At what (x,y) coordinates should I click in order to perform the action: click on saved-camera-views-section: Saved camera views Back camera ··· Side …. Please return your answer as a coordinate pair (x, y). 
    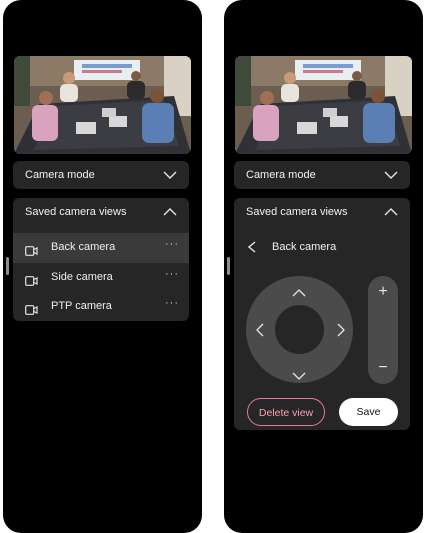
    Looking at the image, I should click on (101, 259).